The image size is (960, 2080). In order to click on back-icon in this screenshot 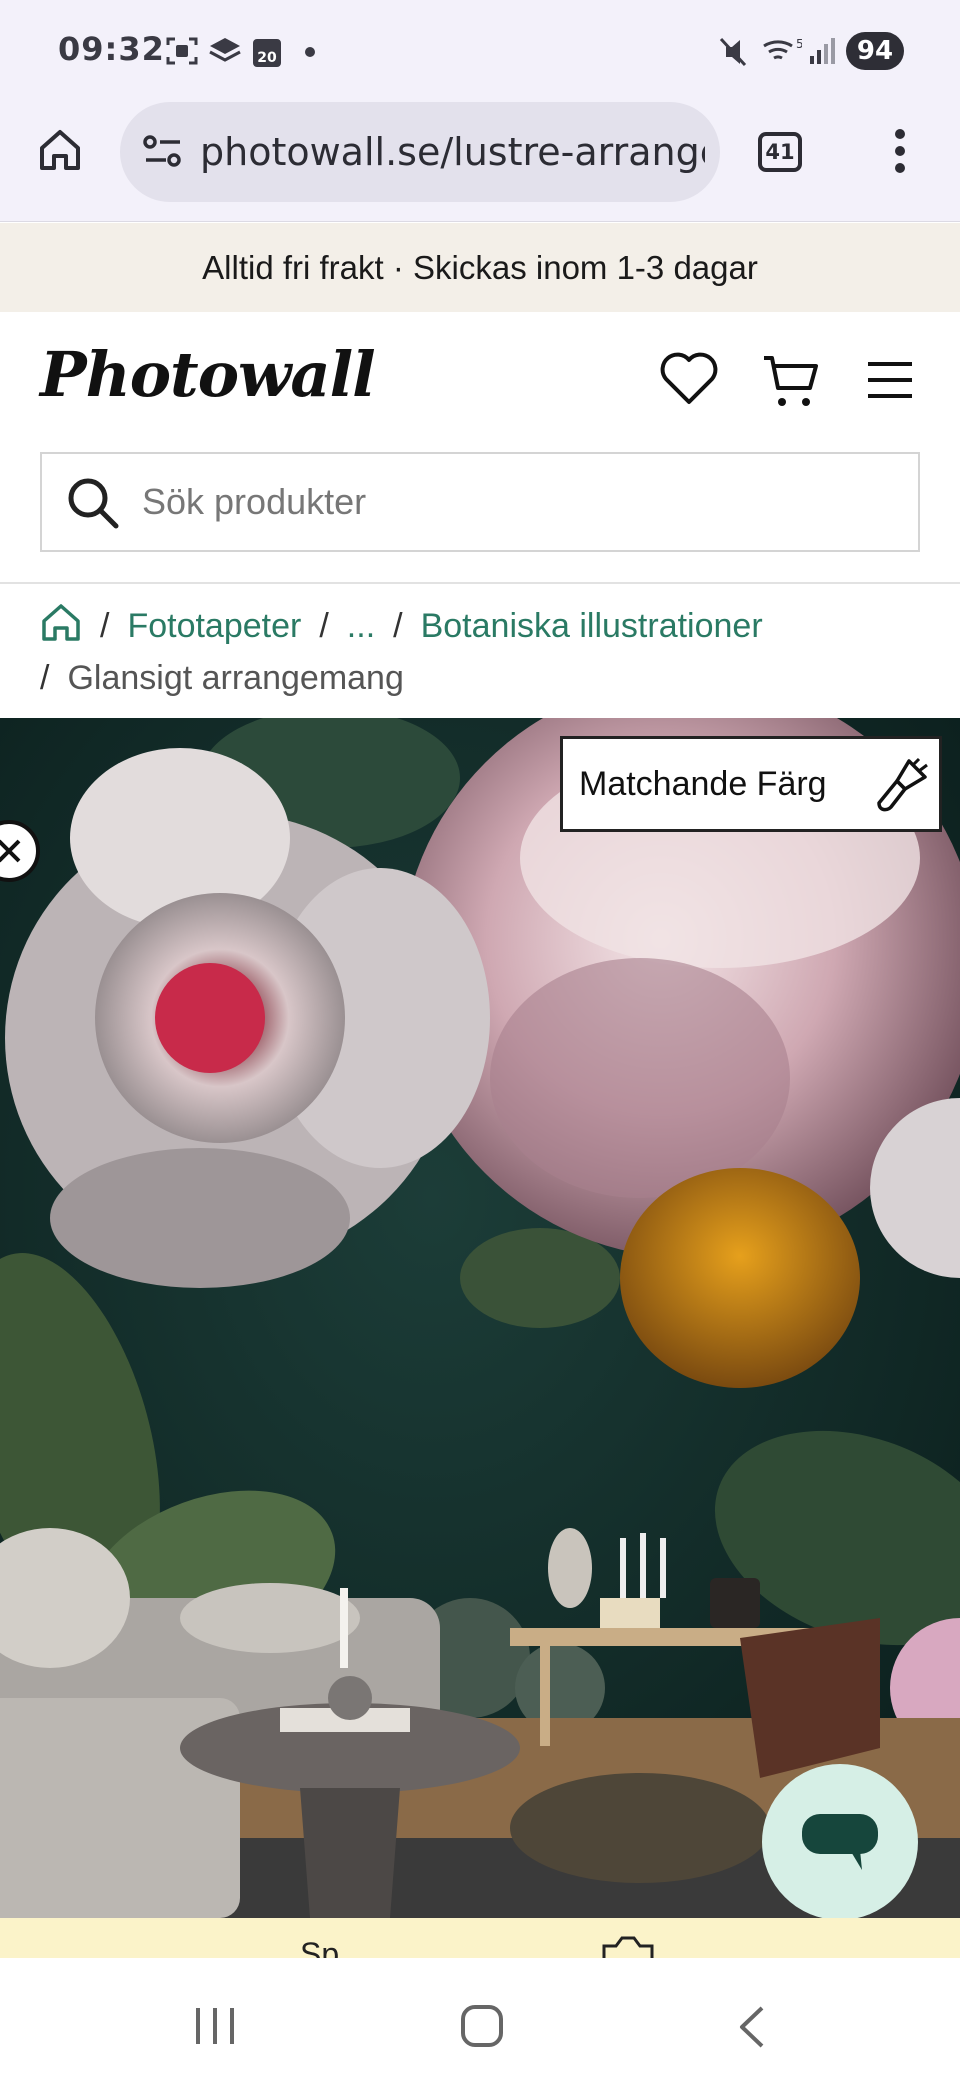, I will do `click(752, 2027)`.